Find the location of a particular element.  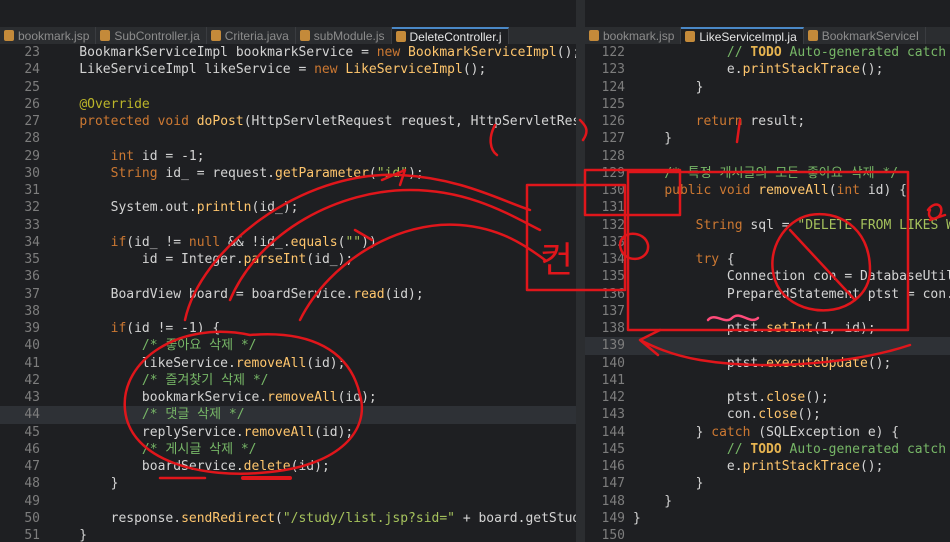

code-line: 143 con.close(); is located at coordinates (767, 414).